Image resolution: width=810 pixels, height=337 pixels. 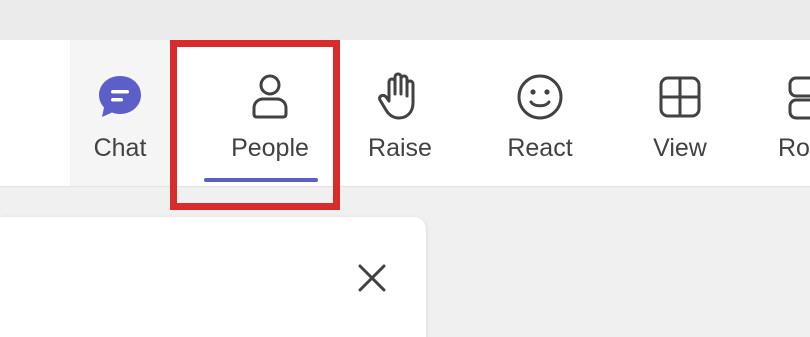 I want to click on raise-label: Raise, so click(x=400, y=148).